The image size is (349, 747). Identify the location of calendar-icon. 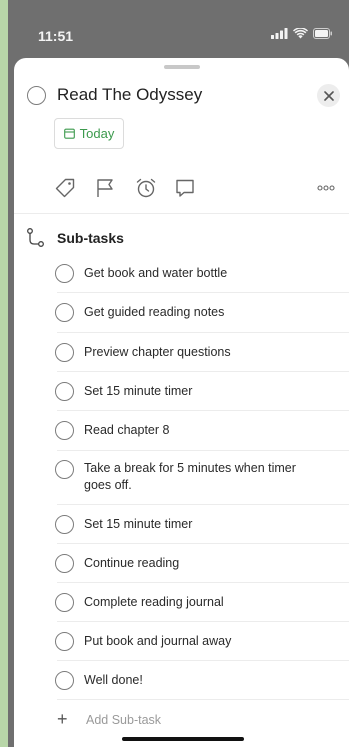
(69, 133).